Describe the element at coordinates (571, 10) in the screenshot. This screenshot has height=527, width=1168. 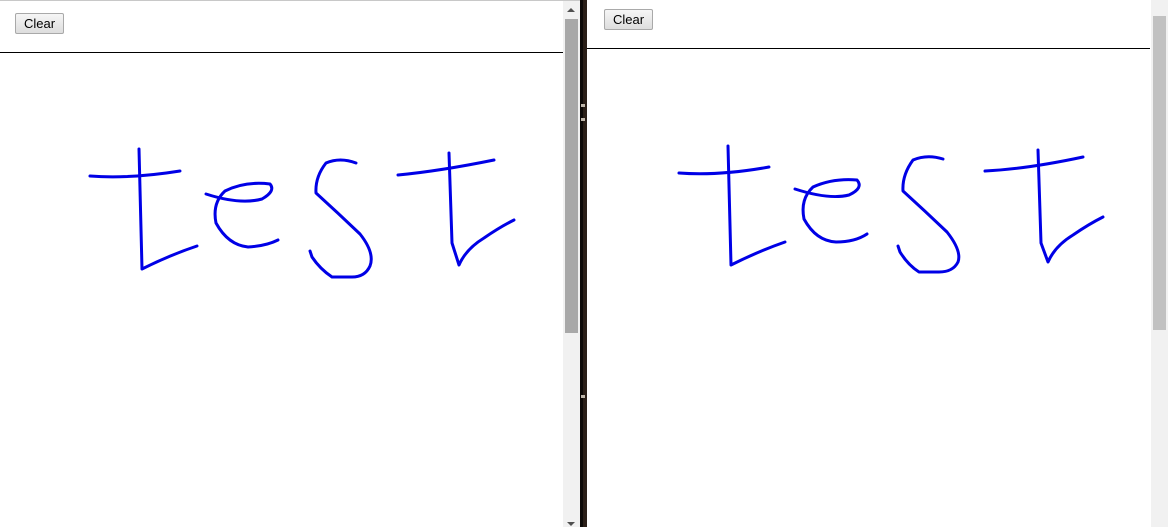
I see `scroll-up-icon` at that location.